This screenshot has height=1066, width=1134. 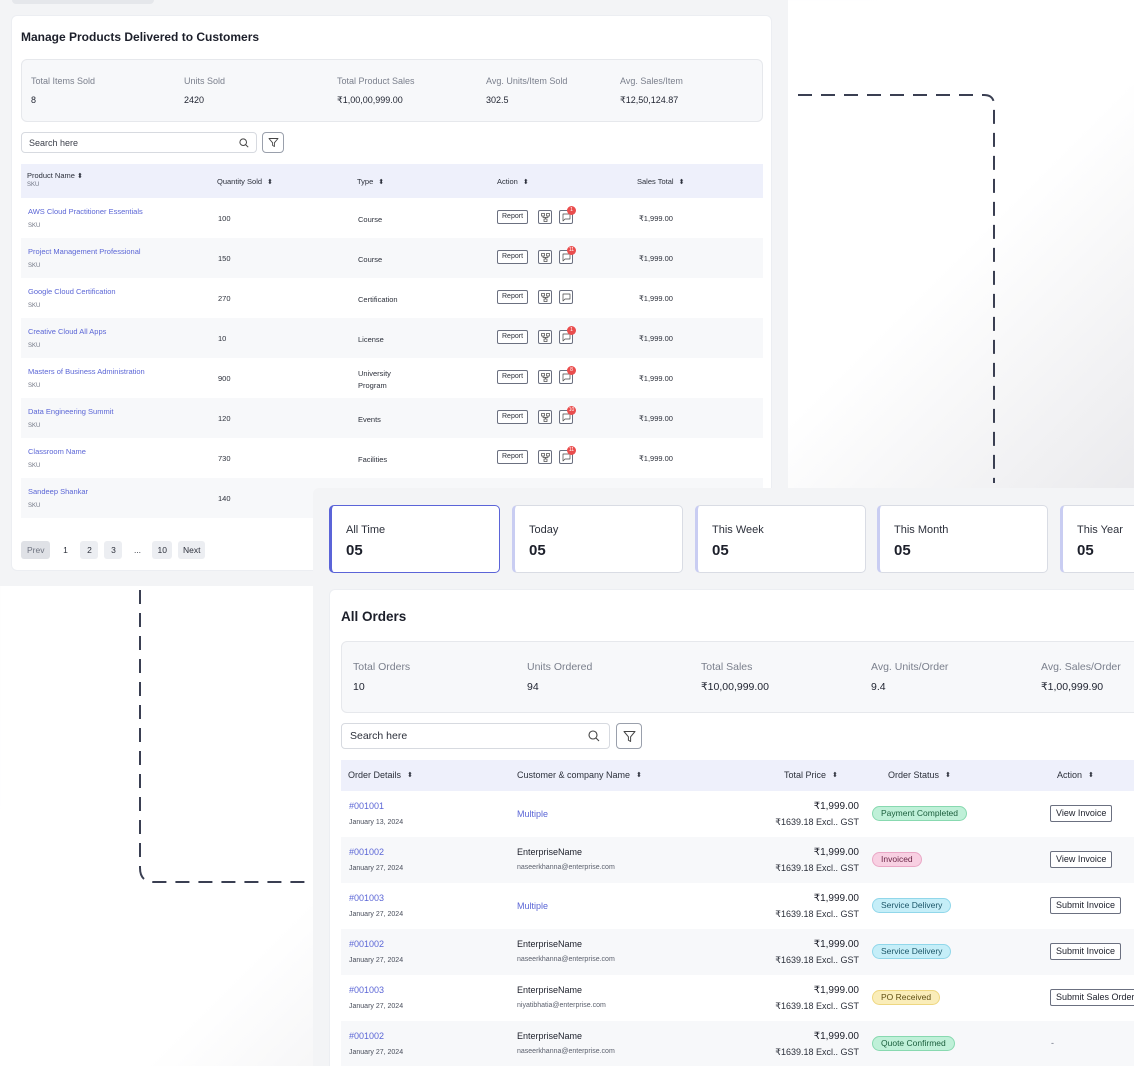 I want to click on sales-total: ₹1,999.00, so click(x=656, y=298).